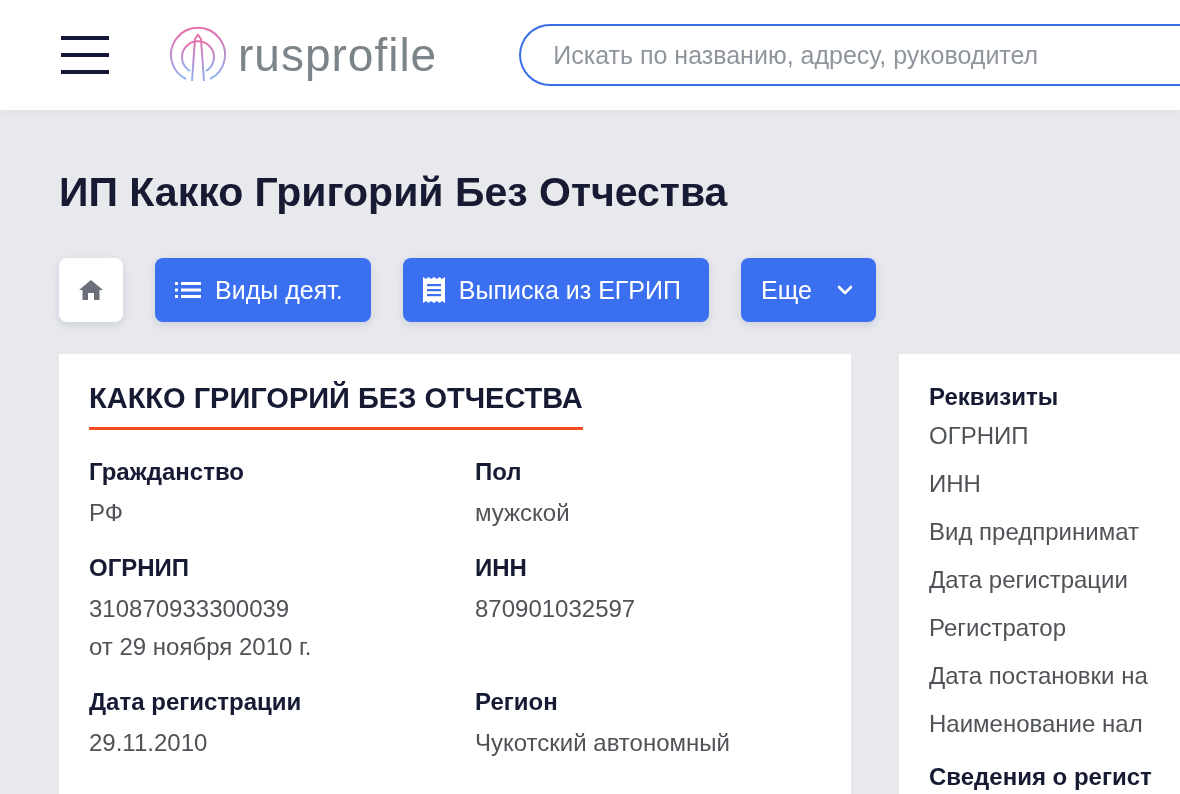  Describe the element at coordinates (955, 484) in the screenshot. I see `detail-label: ИНН` at that location.